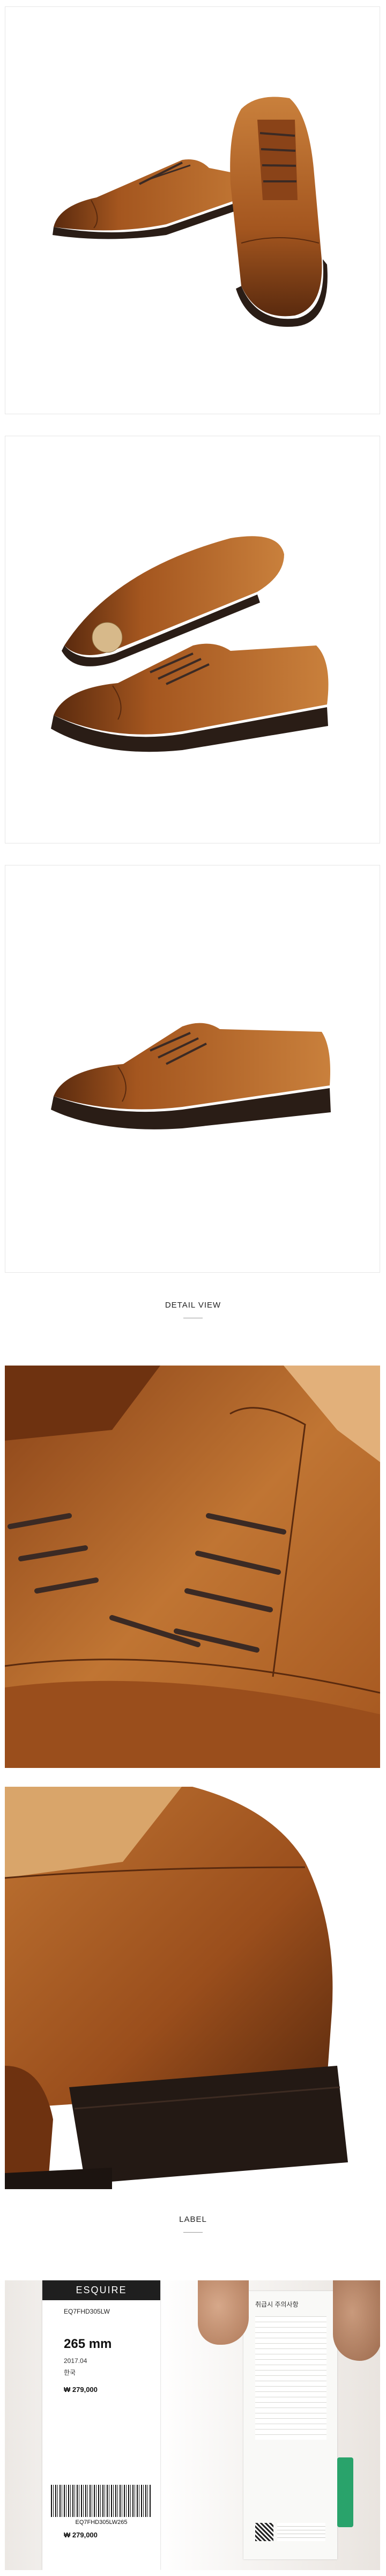 Image resolution: width=386 pixels, height=2576 pixels. What do you see at coordinates (101, 2501) in the screenshot?
I see `barcode` at bounding box center [101, 2501].